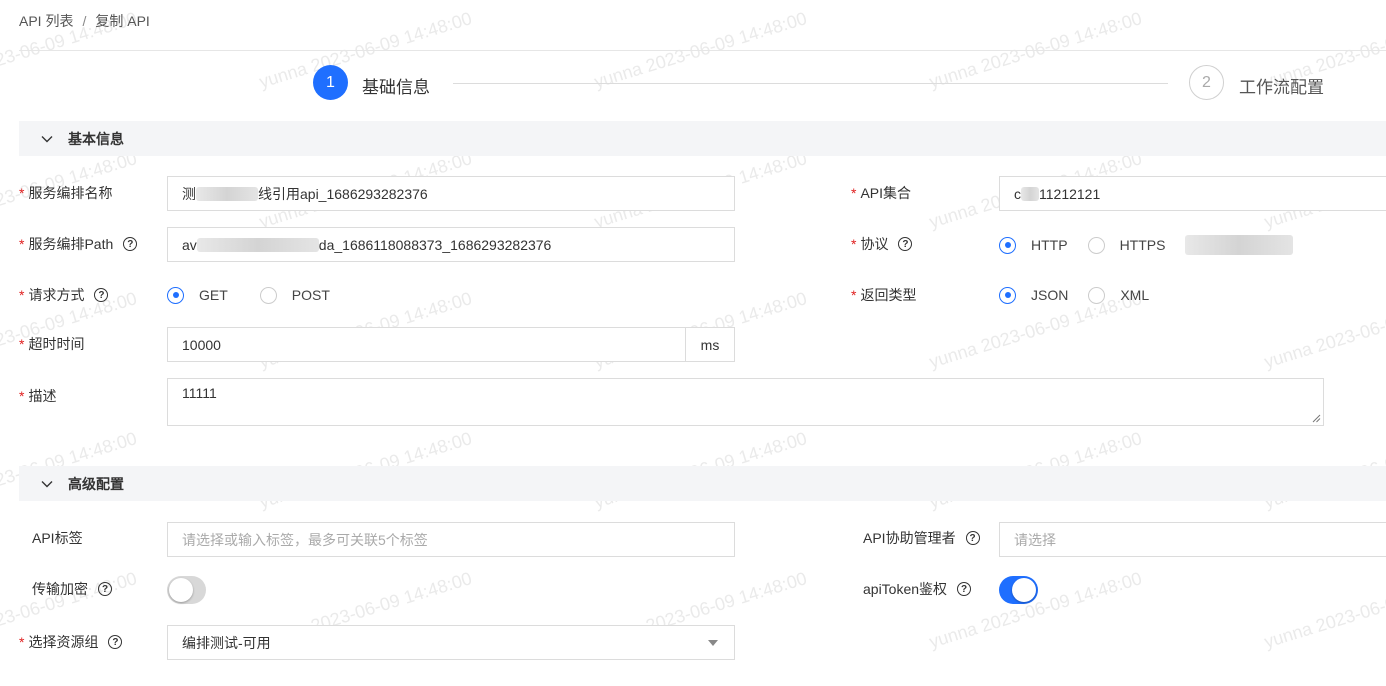  I want to click on service-name-label: * 服务编排名称, so click(66, 193).